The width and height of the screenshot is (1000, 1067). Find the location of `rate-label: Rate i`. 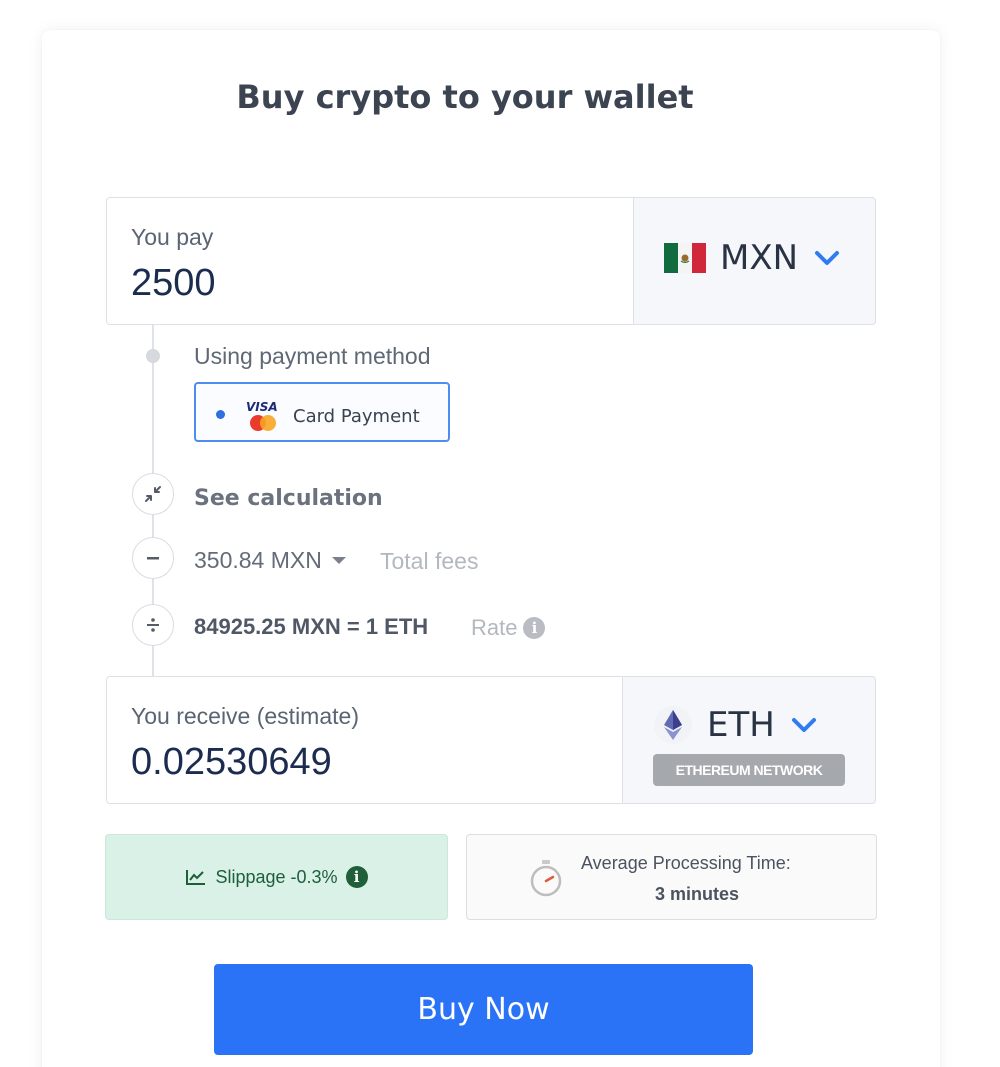

rate-label: Rate i is located at coordinates (508, 628).